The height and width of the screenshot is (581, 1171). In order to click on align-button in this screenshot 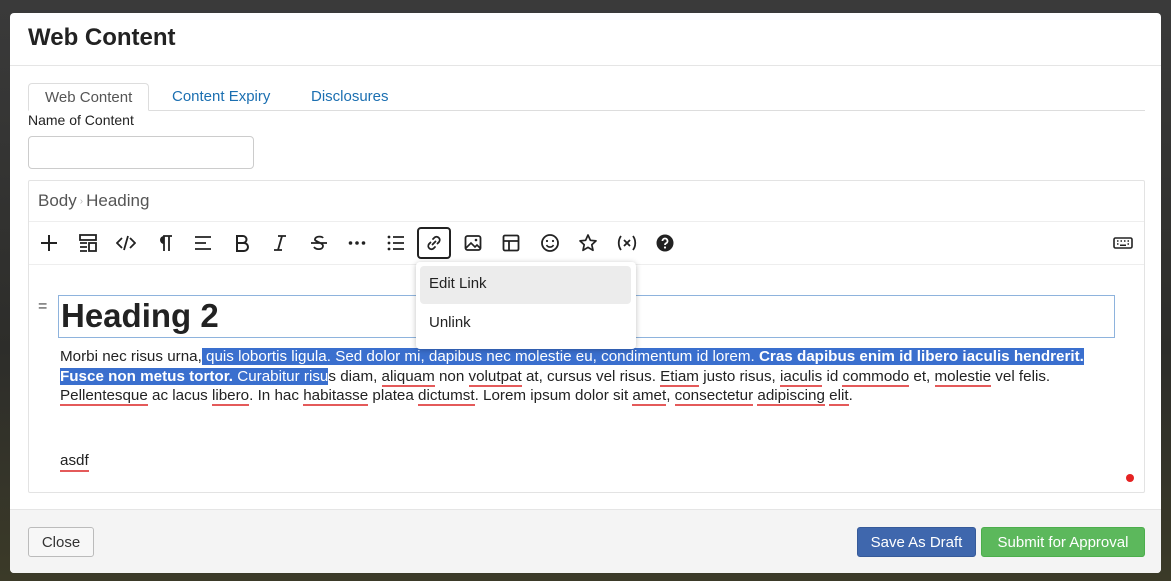, I will do `click(203, 243)`.